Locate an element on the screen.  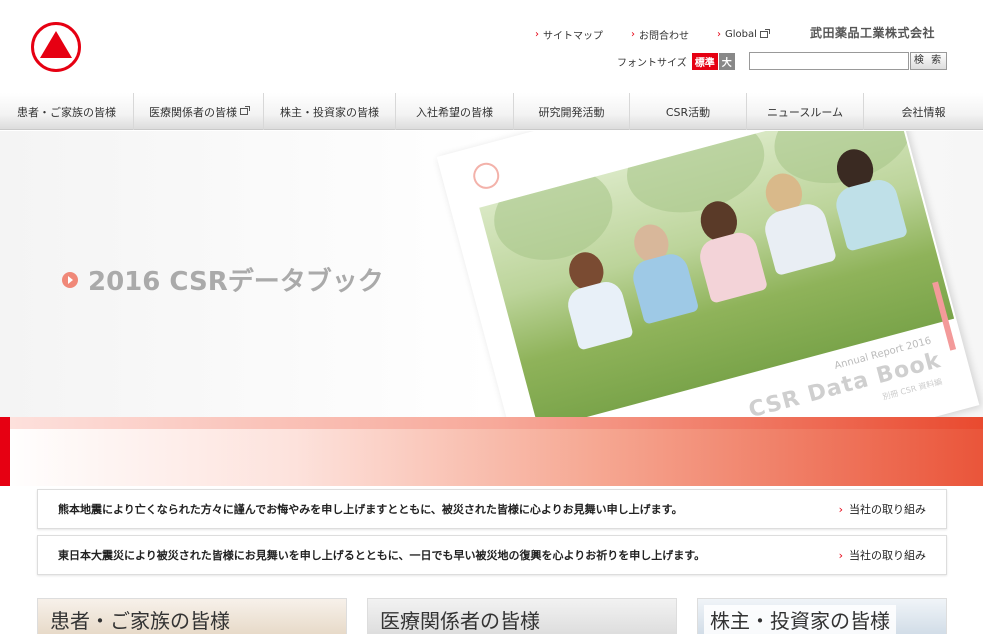
arrow-circle-icon is located at coordinates (70, 279).